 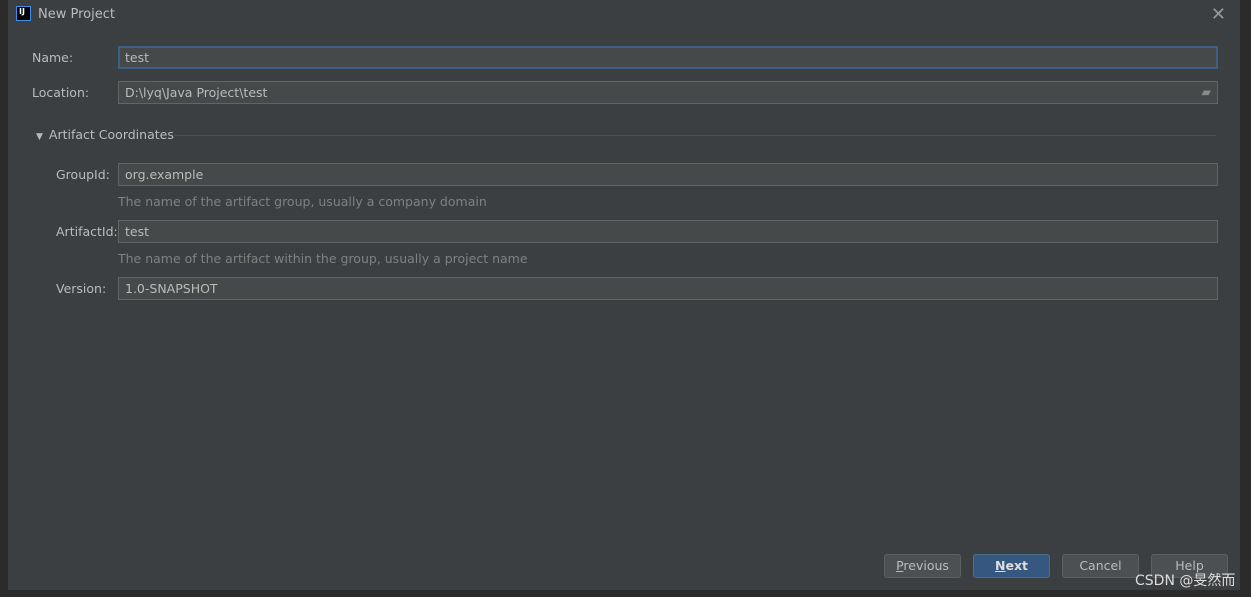 I want to click on dialog-title: New Project, so click(x=76, y=14).